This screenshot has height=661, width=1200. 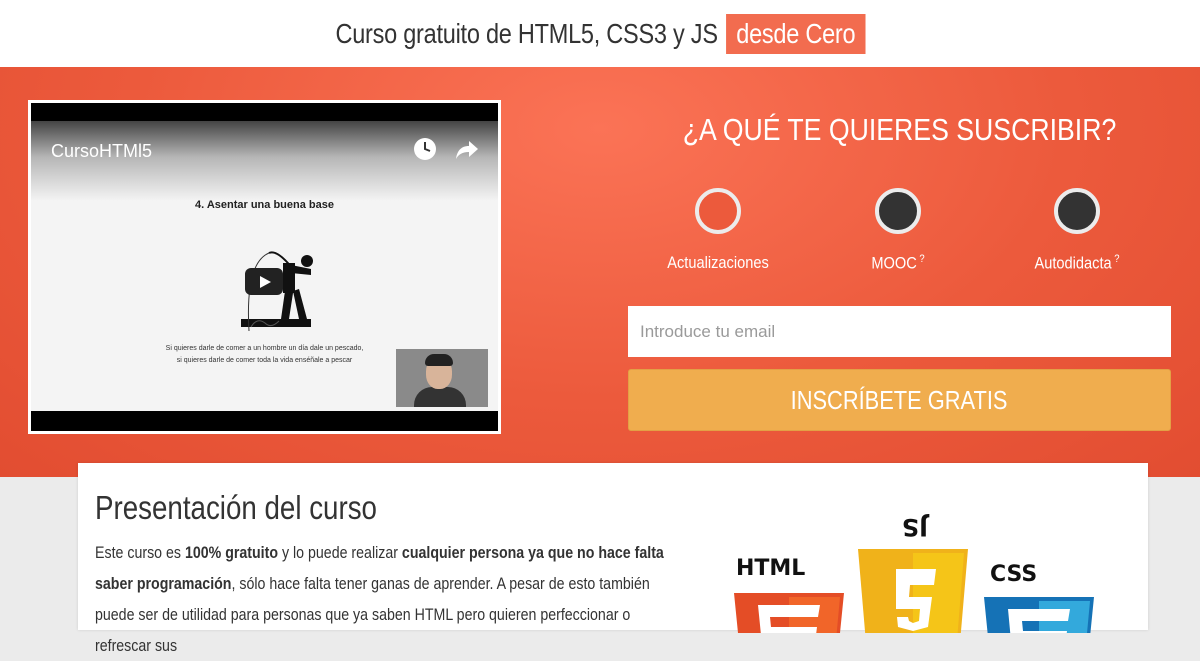 What do you see at coordinates (1073, 263) in the screenshot?
I see `label-autodidacta-text: Autodidacta` at bounding box center [1073, 263].